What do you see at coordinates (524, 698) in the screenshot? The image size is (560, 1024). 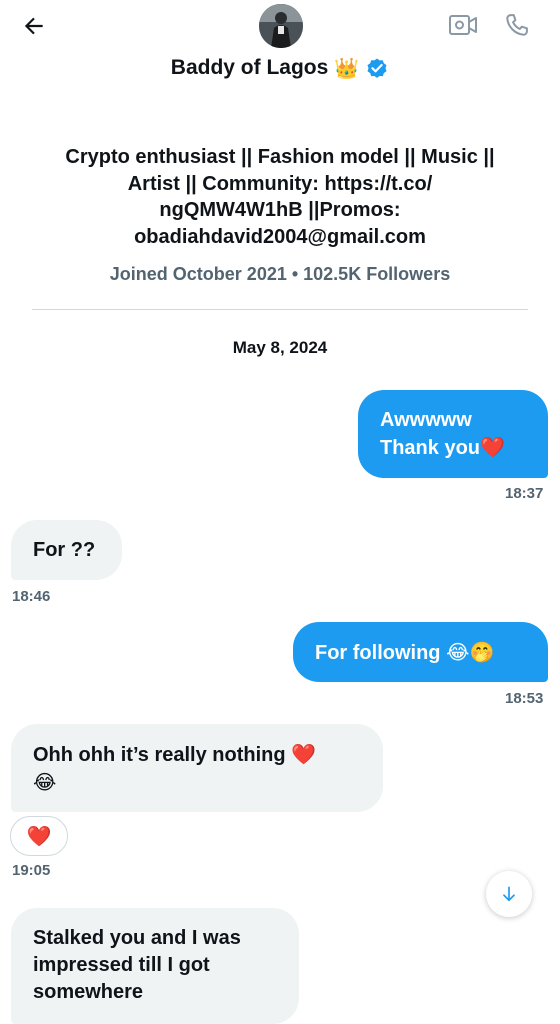 I see `message-time: 18:53` at bounding box center [524, 698].